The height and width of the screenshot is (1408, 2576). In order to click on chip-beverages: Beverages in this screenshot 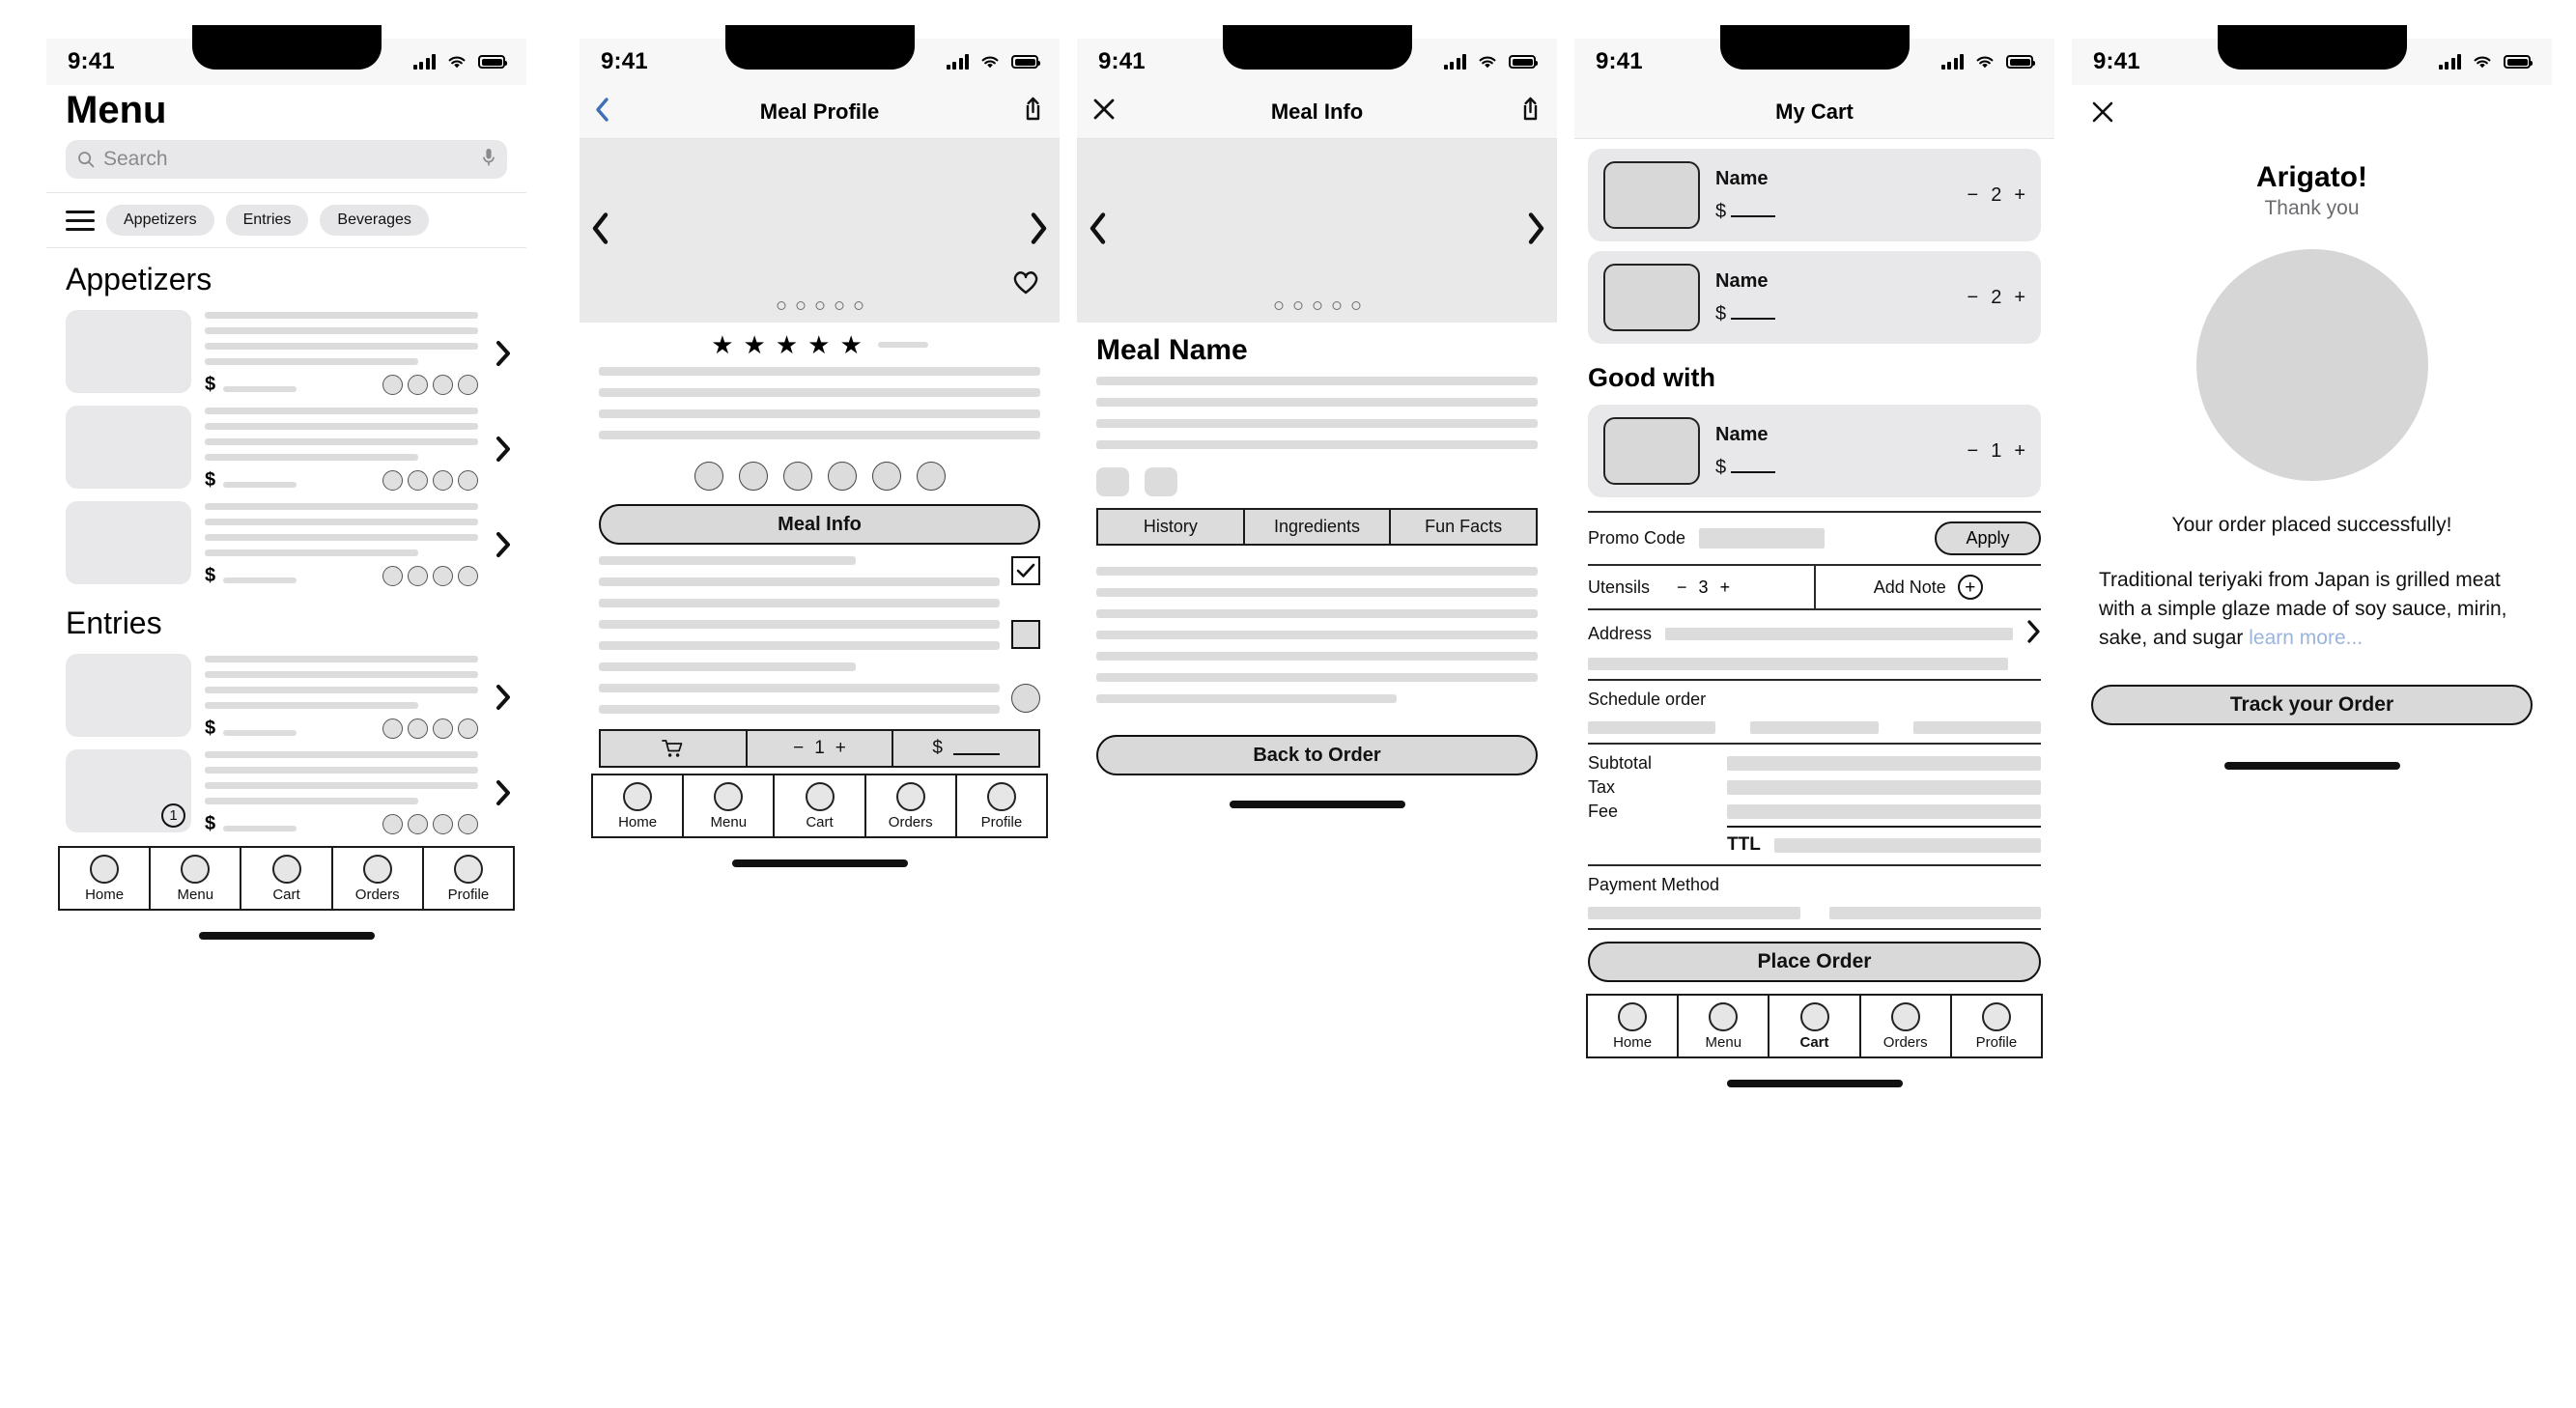, I will do `click(374, 220)`.